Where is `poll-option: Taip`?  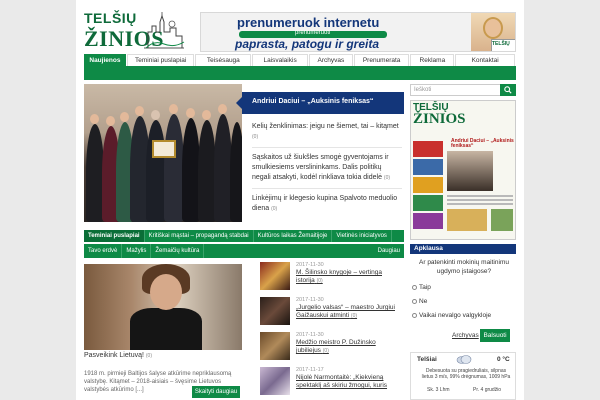 poll-option: Taip is located at coordinates (421, 287).